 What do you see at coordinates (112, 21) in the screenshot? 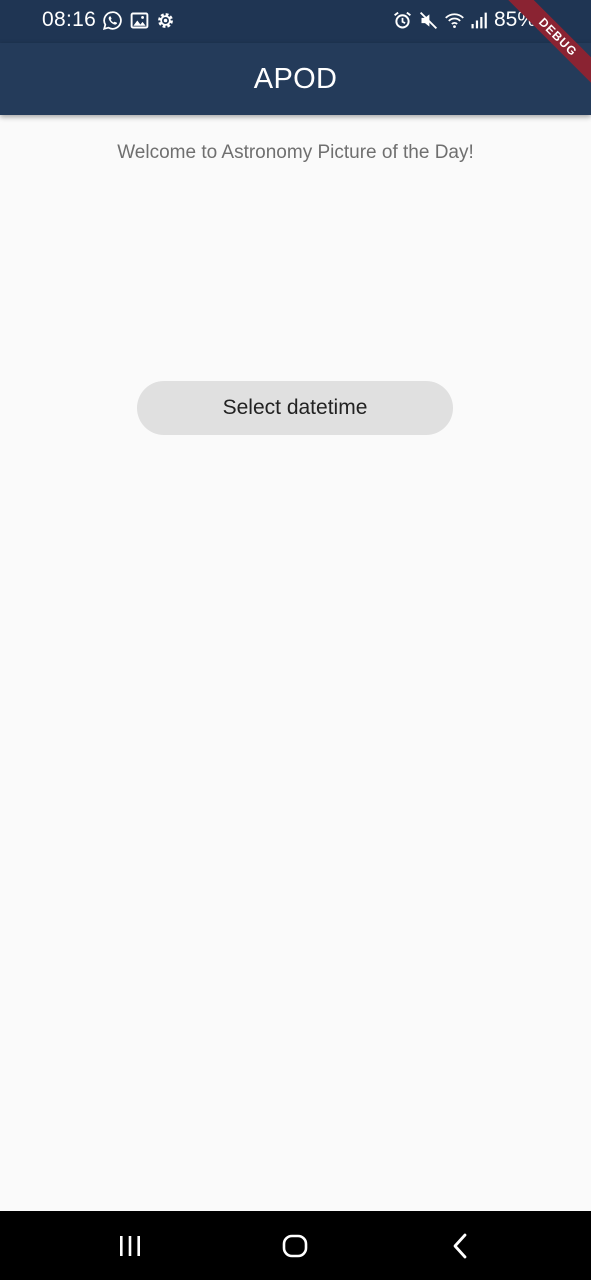
I see `whatsapp-icon` at bounding box center [112, 21].